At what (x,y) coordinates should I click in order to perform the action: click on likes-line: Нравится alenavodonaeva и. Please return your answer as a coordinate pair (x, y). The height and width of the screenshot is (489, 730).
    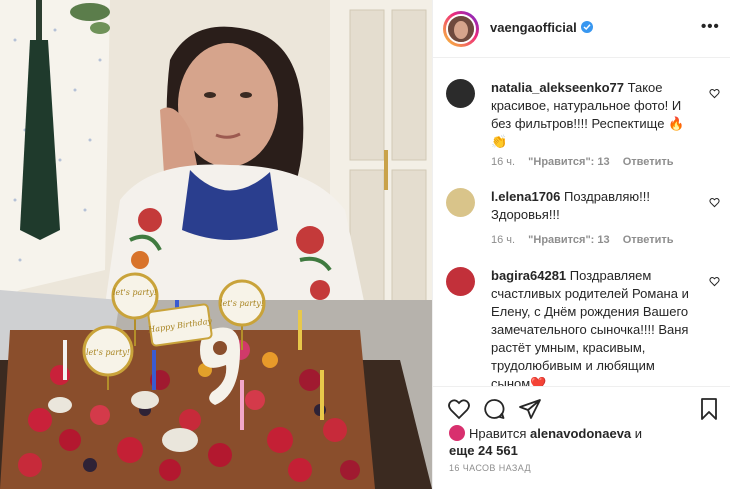
    Looking at the image, I should click on (555, 433).